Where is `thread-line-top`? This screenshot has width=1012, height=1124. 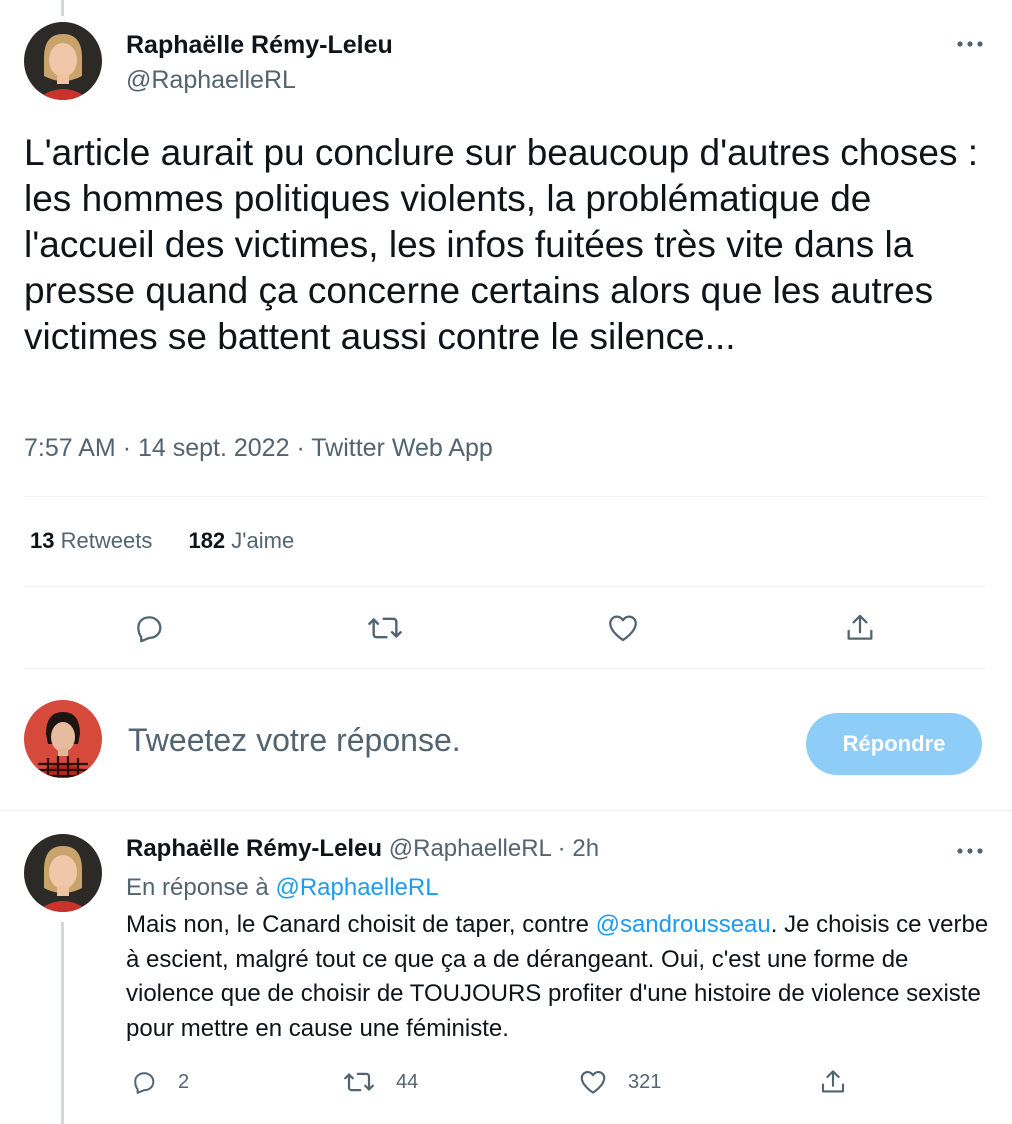
thread-line-top is located at coordinates (62, 8).